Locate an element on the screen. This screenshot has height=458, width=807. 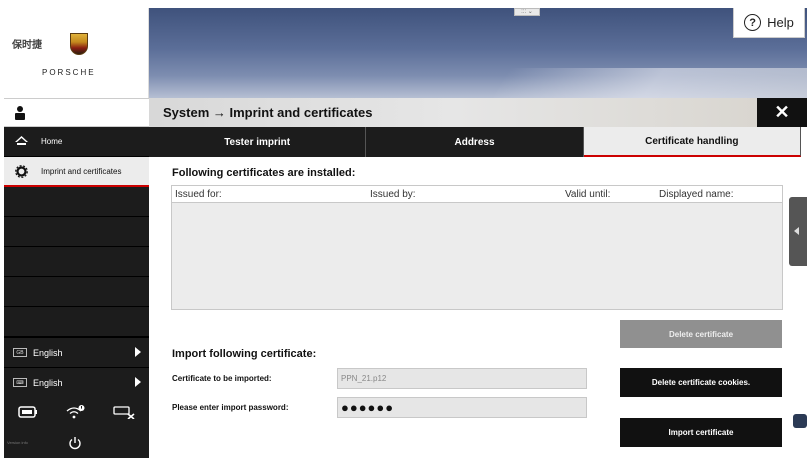
vci-disconnected-icon is located at coordinates (124, 412).